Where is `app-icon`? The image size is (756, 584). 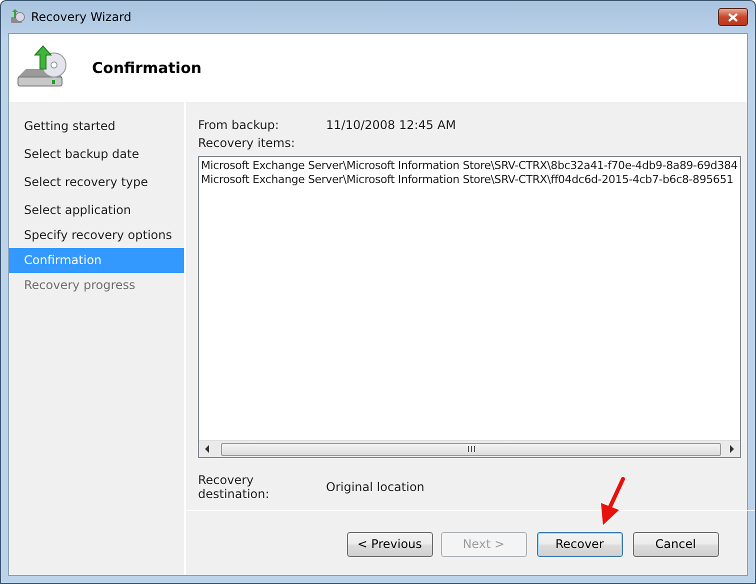 app-icon is located at coordinates (18, 17).